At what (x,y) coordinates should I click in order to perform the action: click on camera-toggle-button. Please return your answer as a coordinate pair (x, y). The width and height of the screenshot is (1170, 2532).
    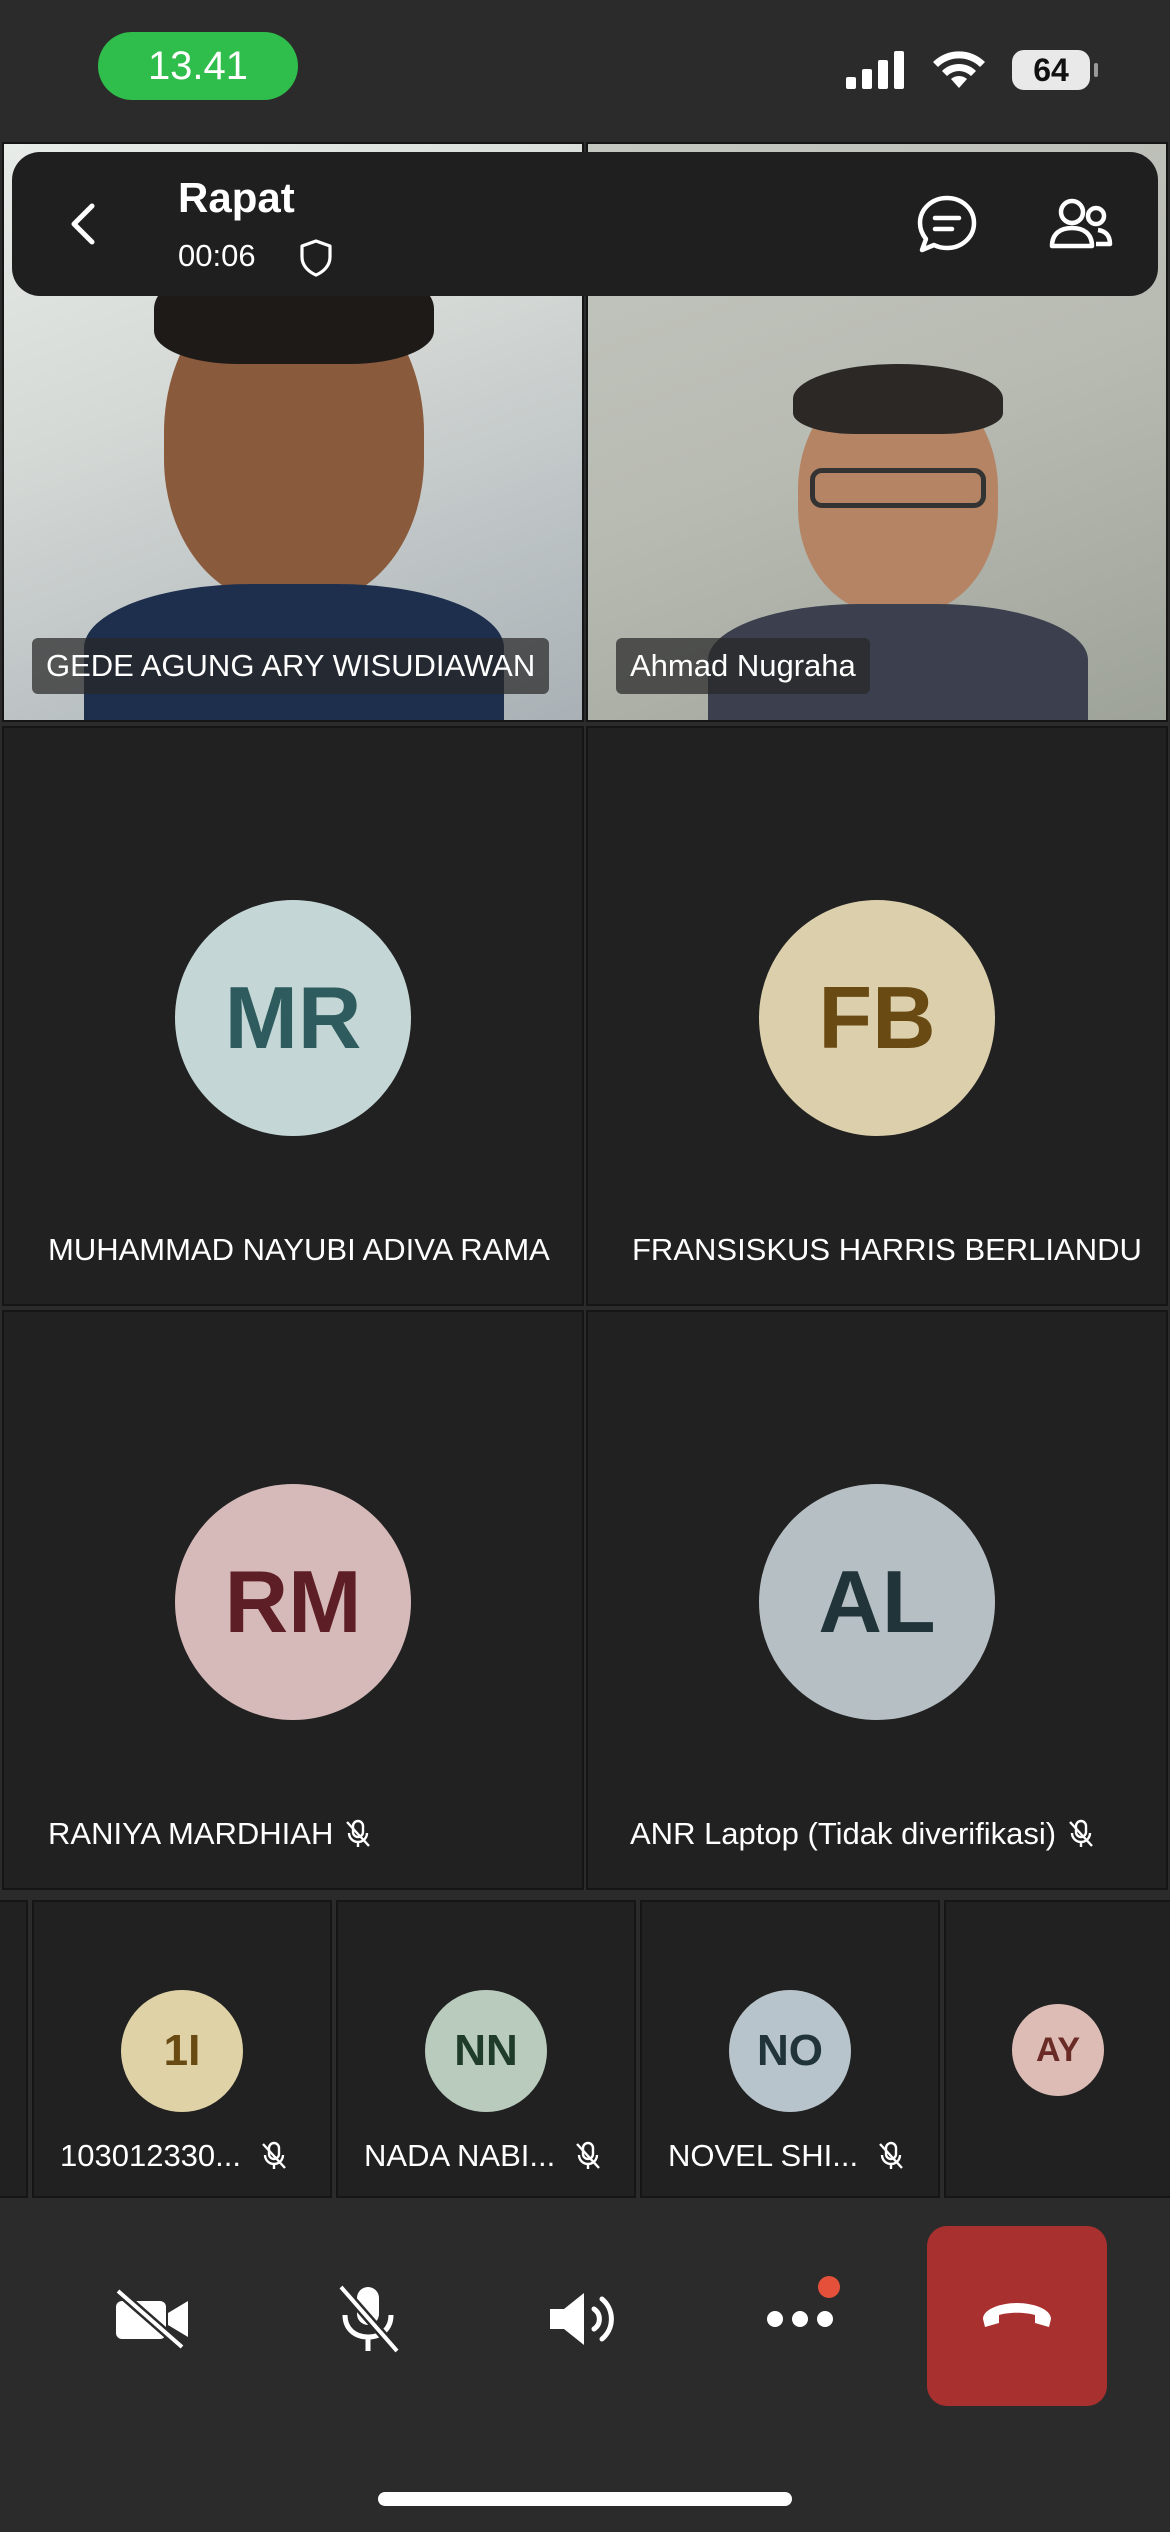
    Looking at the image, I should click on (152, 2319).